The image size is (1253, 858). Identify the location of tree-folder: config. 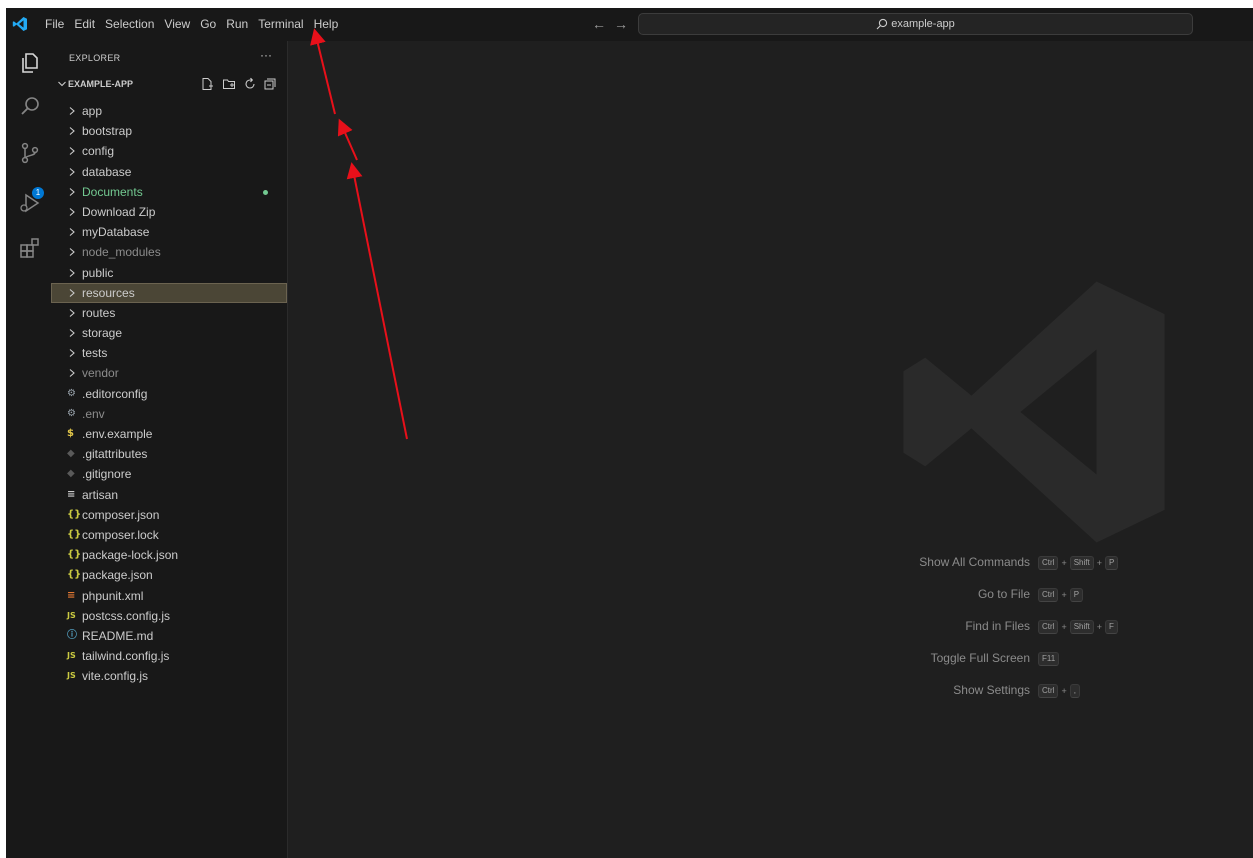
(169, 151).